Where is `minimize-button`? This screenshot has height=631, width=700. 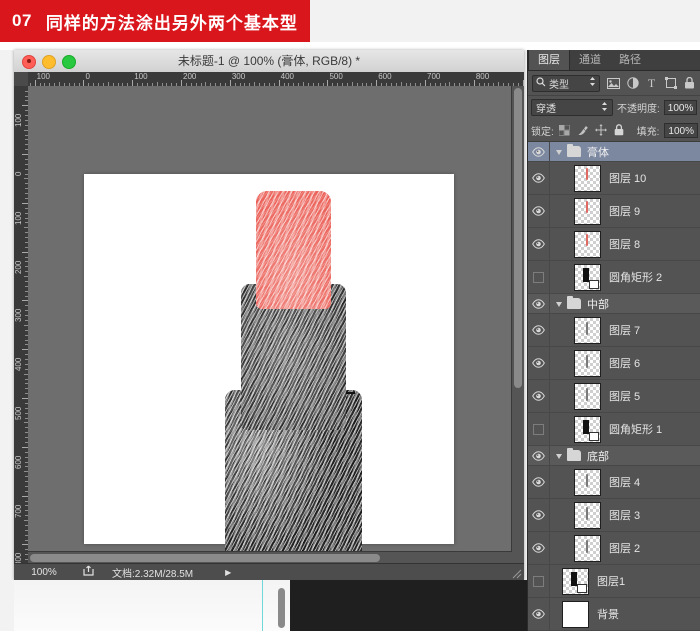 minimize-button is located at coordinates (49, 62).